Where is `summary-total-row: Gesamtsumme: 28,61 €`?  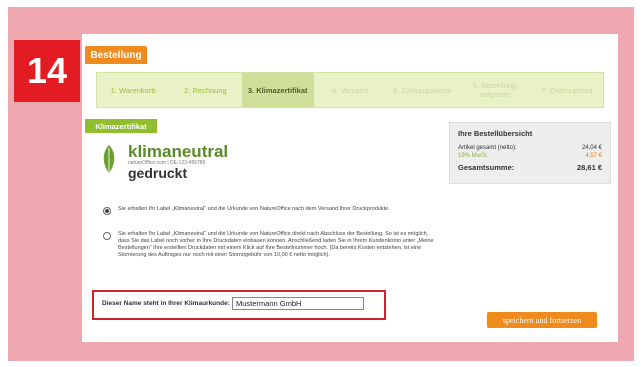 summary-total-row: Gesamtsumme: 28,61 € is located at coordinates (530, 167).